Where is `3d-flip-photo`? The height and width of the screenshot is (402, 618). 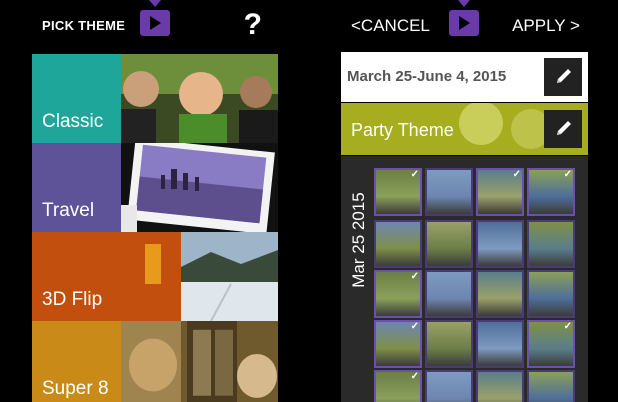 3d-flip-photo is located at coordinates (199, 276).